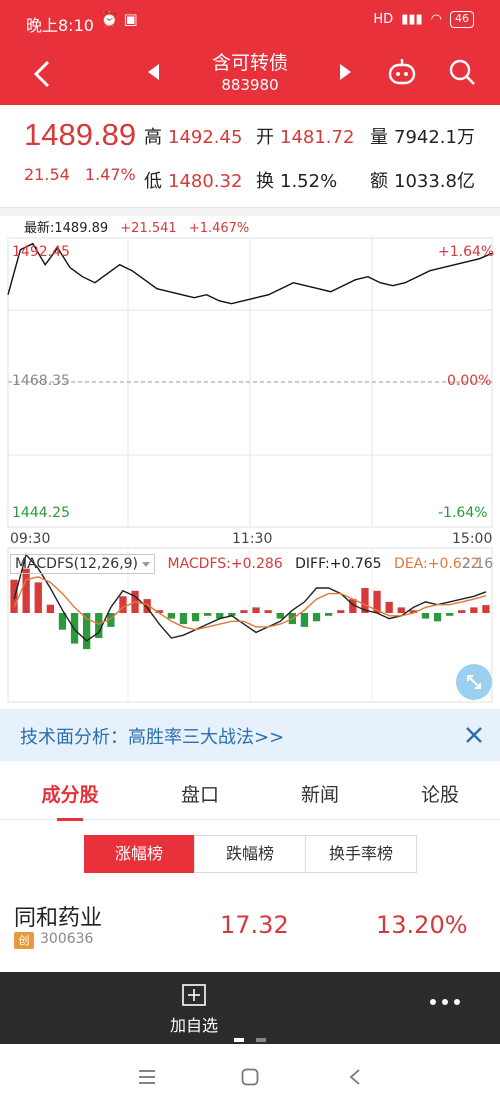  What do you see at coordinates (478, 564) in the screenshot?
I see `macd-y-top: 2.16` at bounding box center [478, 564].